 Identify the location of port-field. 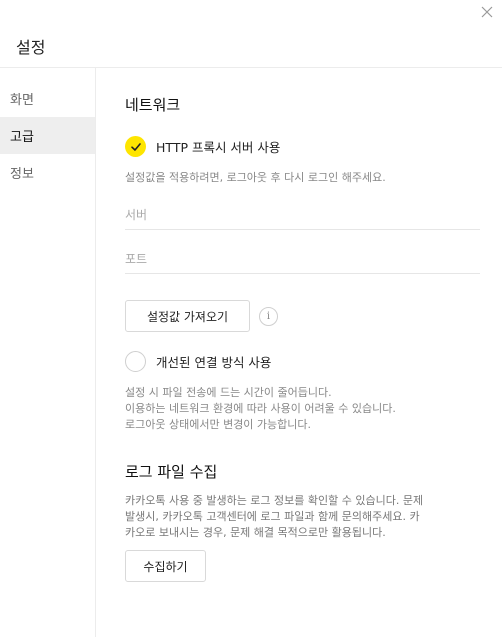
(302, 259).